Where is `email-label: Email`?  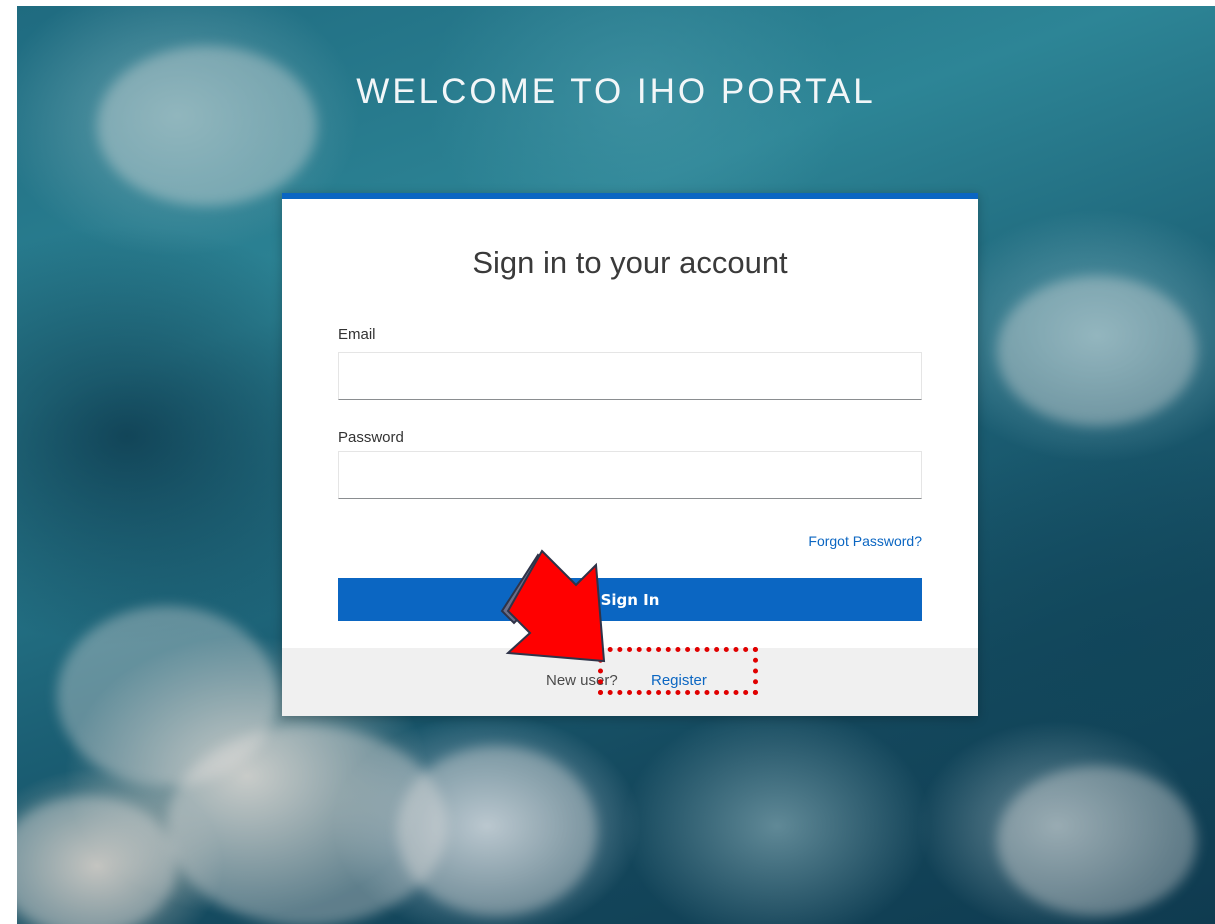
email-label: Email is located at coordinates (357, 334).